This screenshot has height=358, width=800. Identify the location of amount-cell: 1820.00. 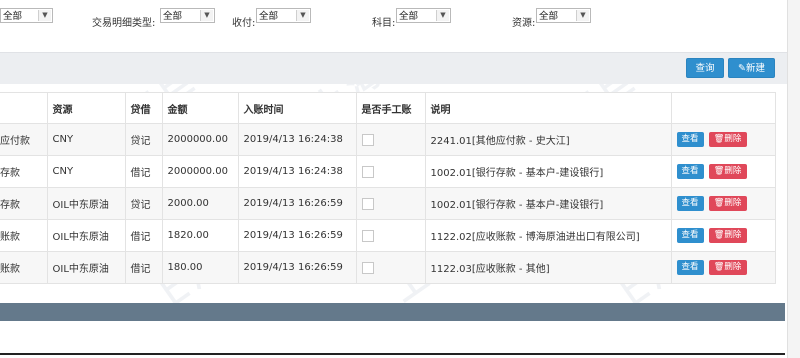
(200, 235).